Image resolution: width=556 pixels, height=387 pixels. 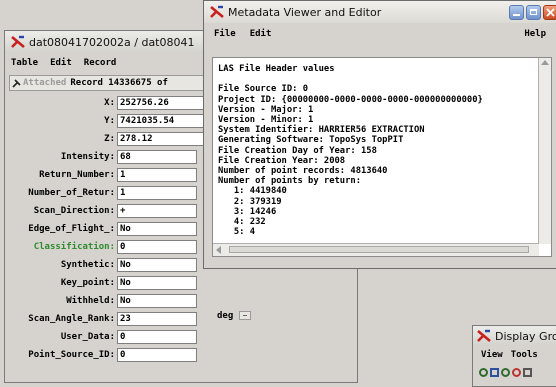 What do you see at coordinates (535, 34) in the screenshot?
I see `menu-help: Help` at bounding box center [535, 34].